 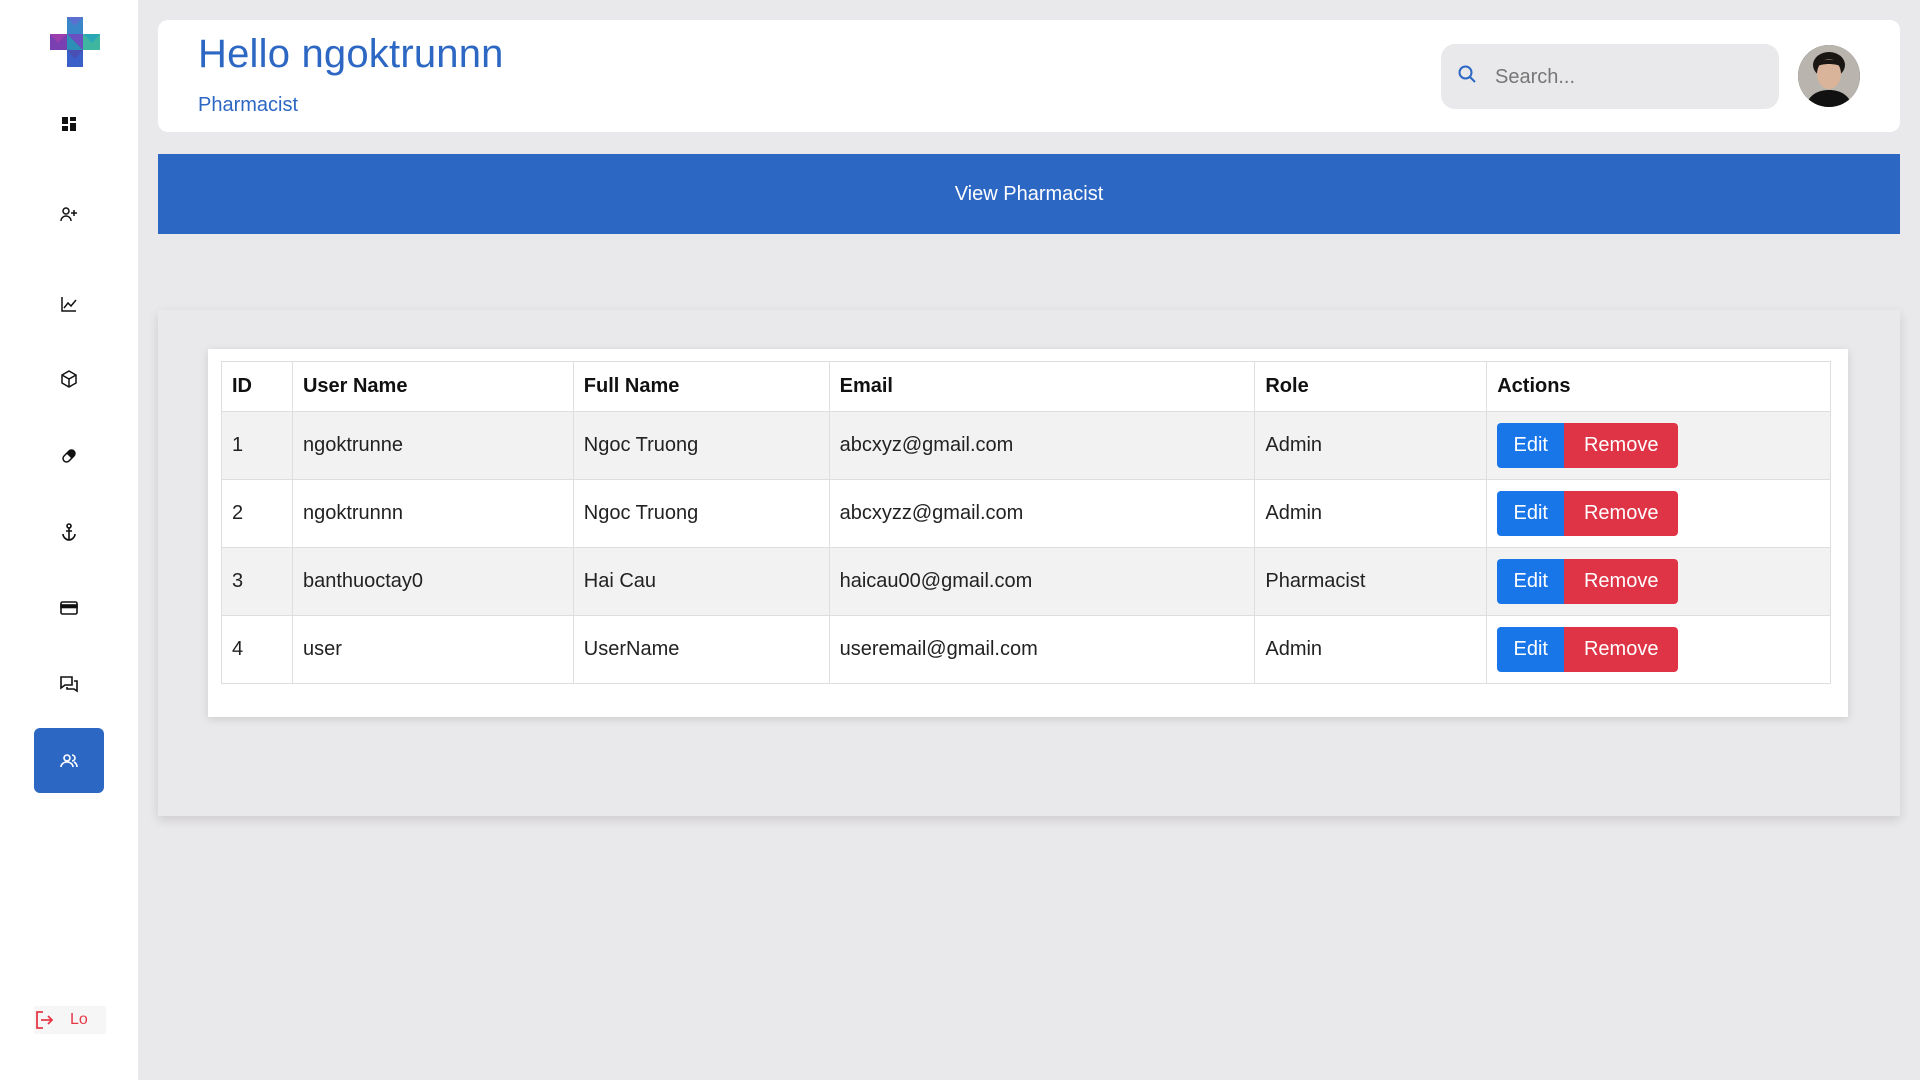 I want to click on dashboard-icon, so click(x=69, y=123).